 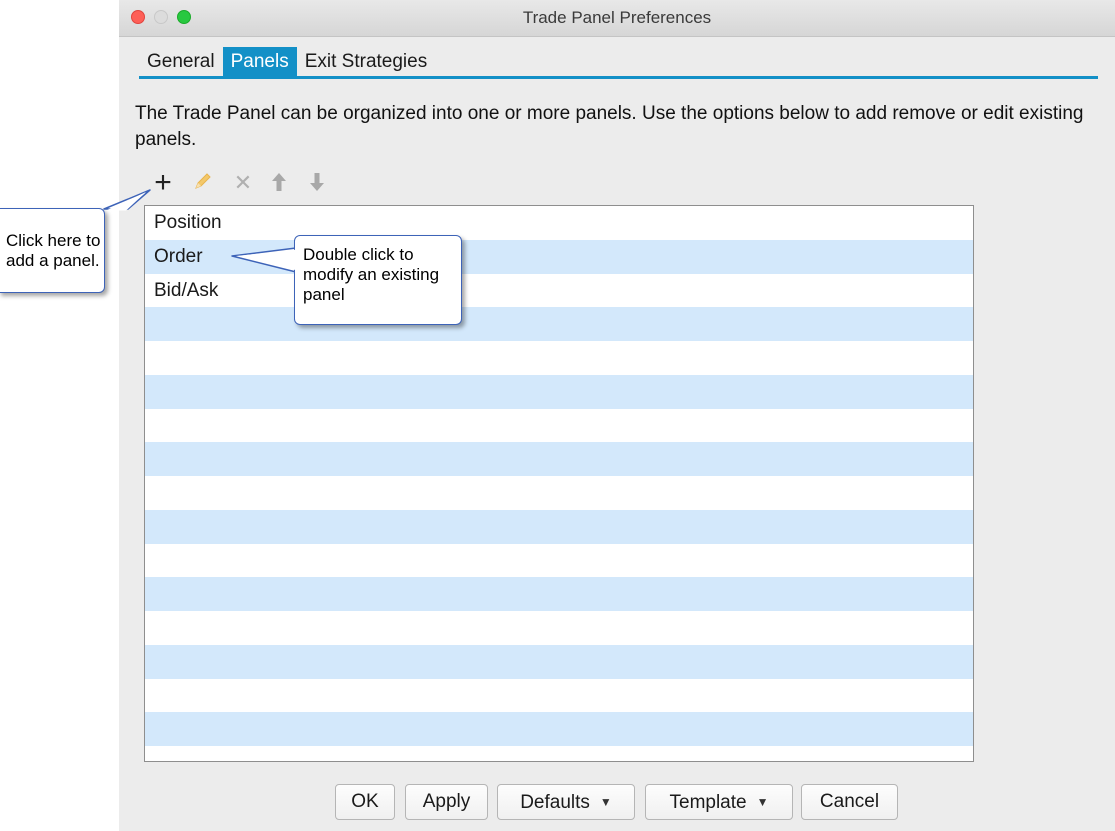 What do you see at coordinates (559, 291) in the screenshot?
I see `list-item: Bid/Ask` at bounding box center [559, 291].